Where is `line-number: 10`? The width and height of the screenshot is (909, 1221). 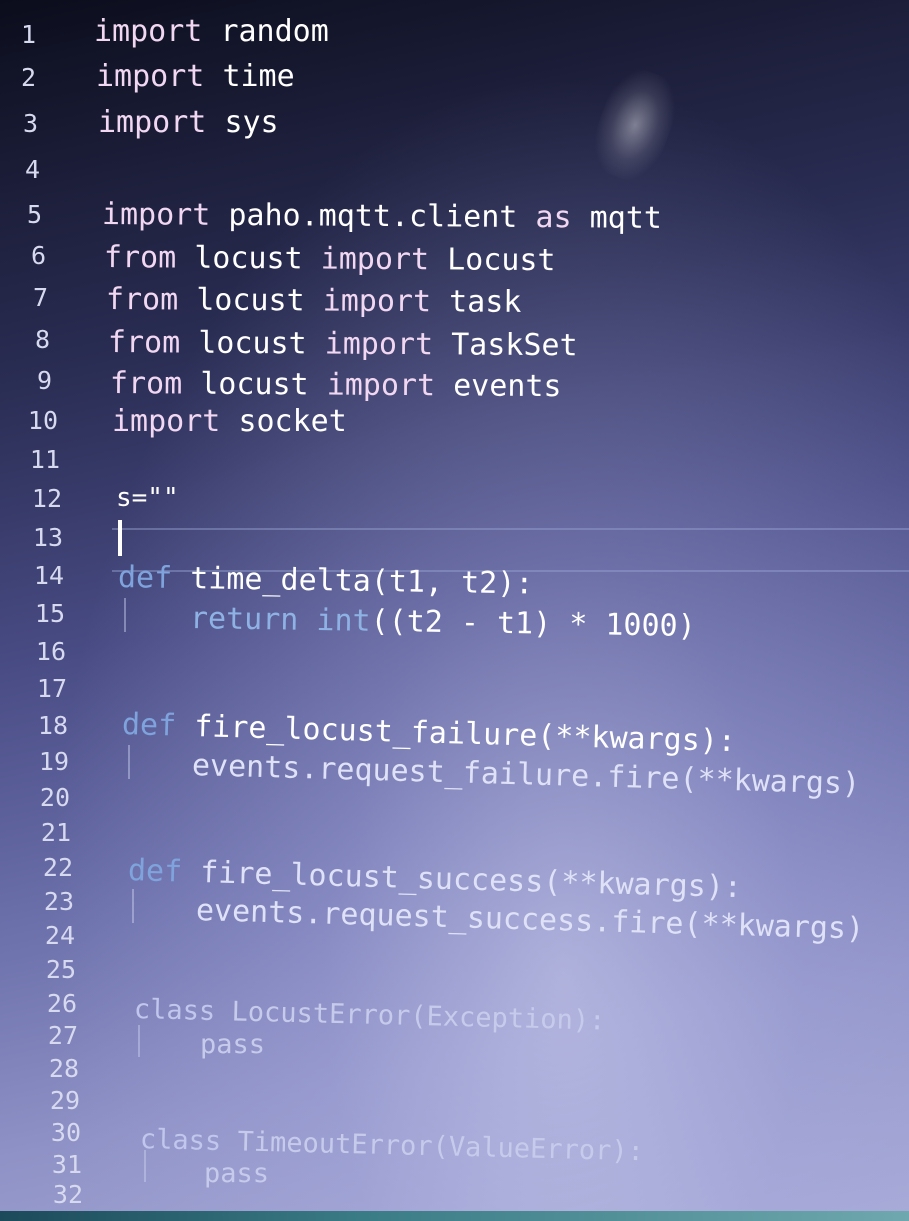 line-number: 10 is located at coordinates (42, 420).